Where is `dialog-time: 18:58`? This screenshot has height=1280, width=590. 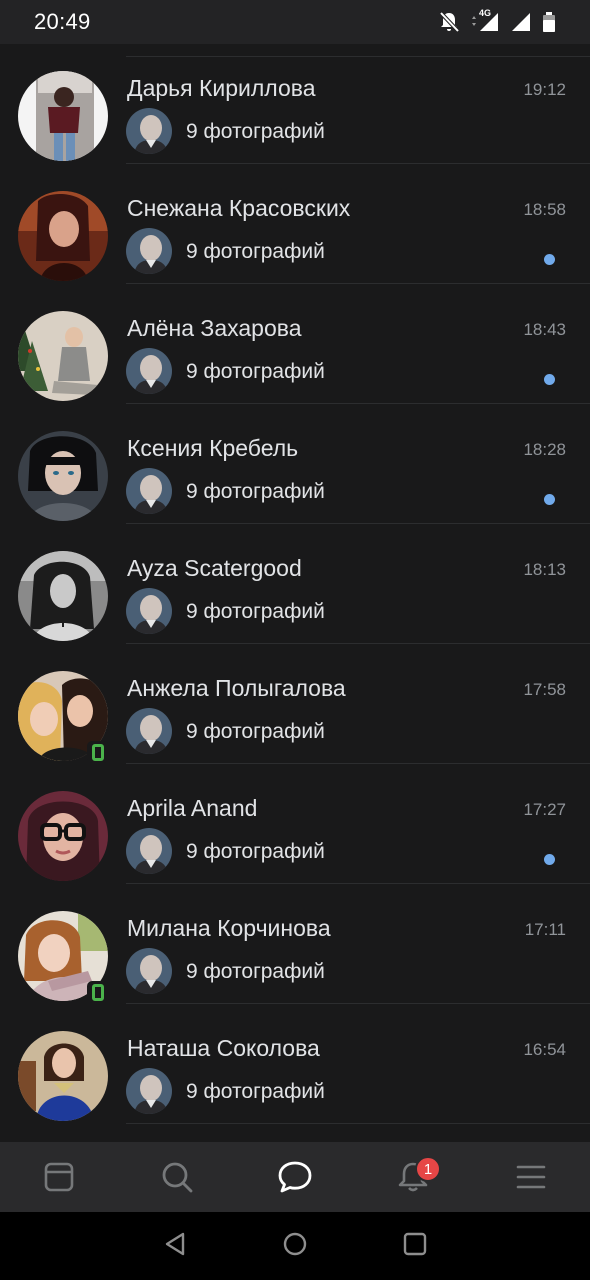
dialog-time: 18:58 is located at coordinates (544, 209).